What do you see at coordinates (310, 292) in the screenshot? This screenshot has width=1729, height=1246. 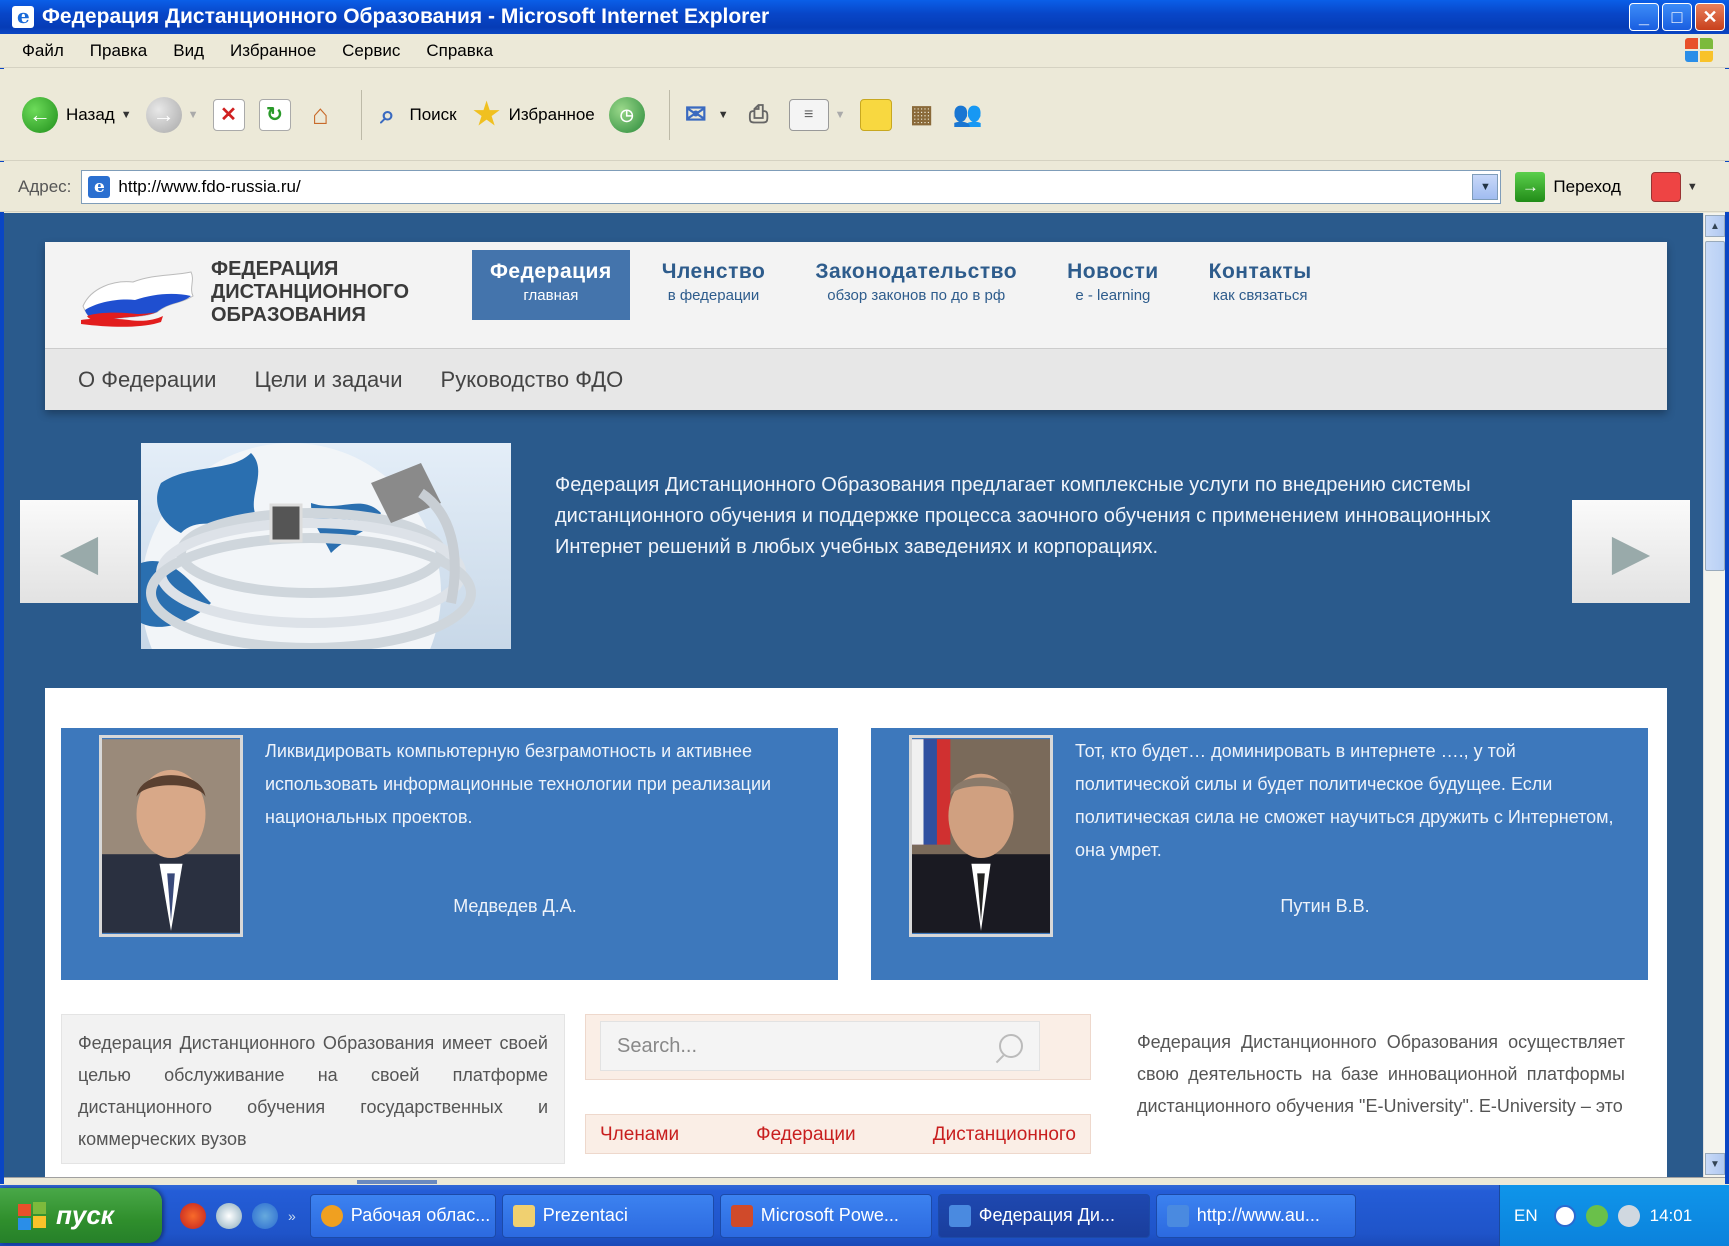 I see `logo-text: ФЕДЕРАЦИЯ ДИСТАНЦИОННОГО ОБРАЗОВАНИЯ` at bounding box center [310, 292].